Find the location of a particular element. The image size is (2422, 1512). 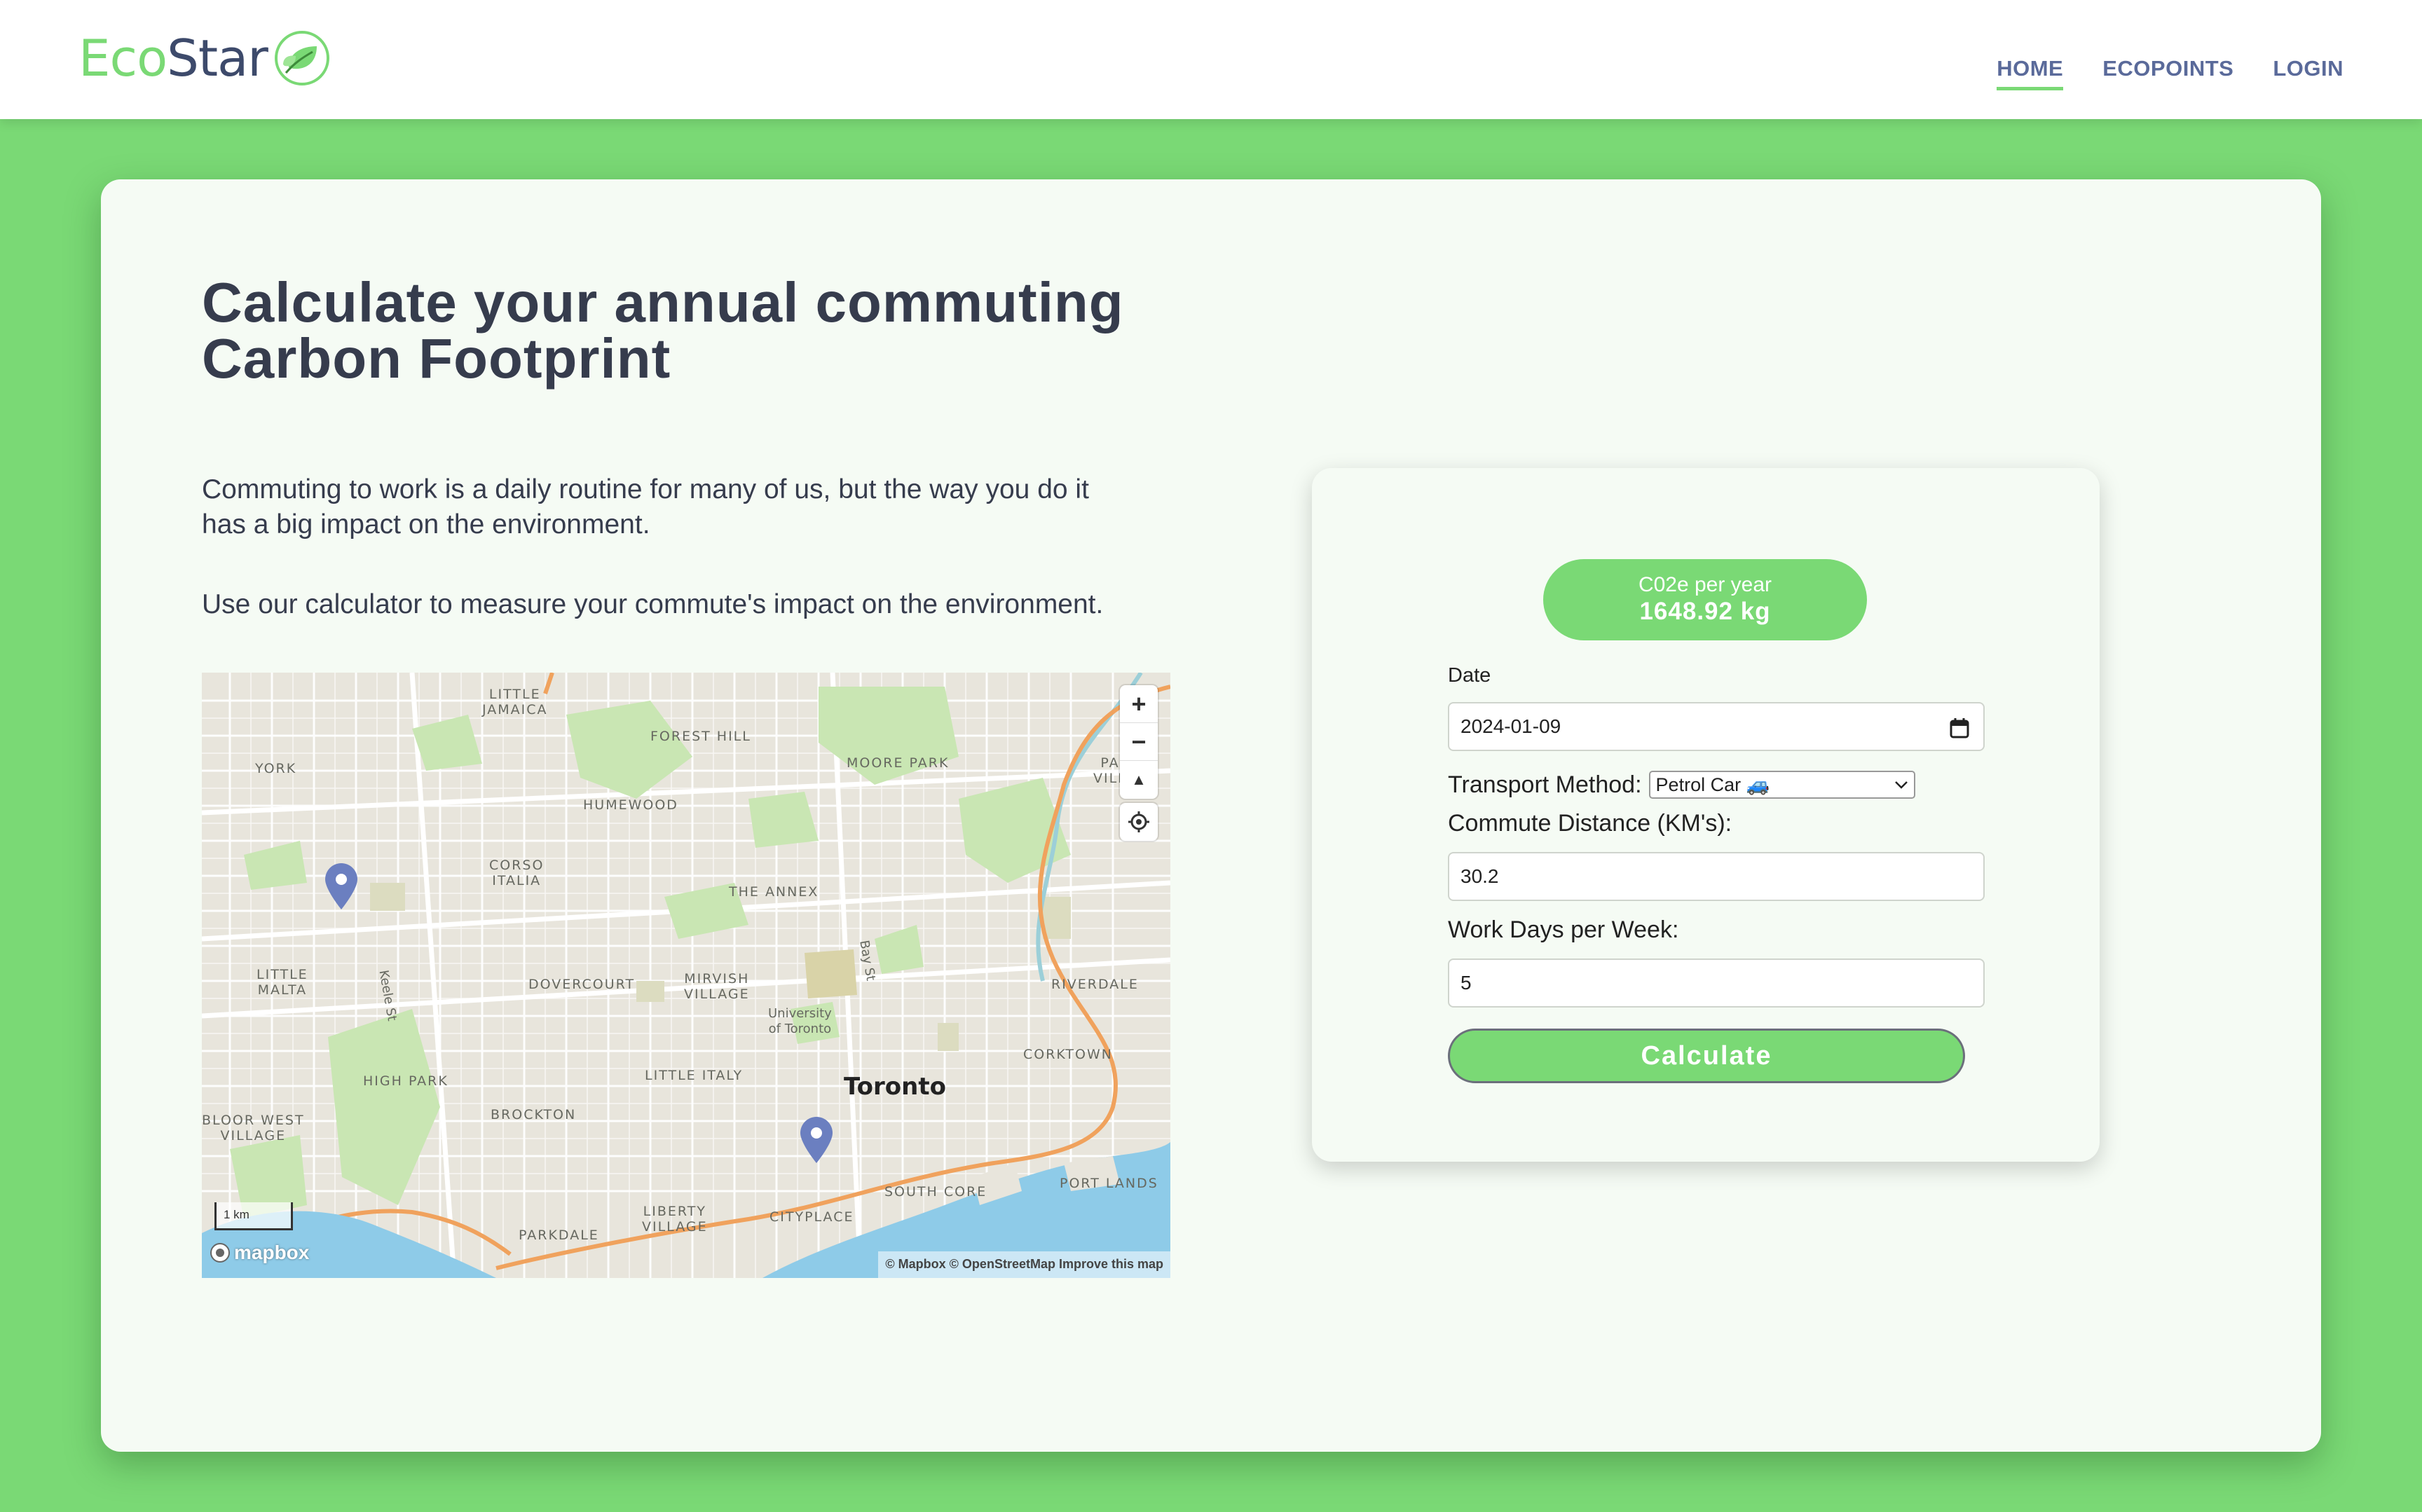

nav-ecopoints: ECOPOINTS is located at coordinates (2167, 73).